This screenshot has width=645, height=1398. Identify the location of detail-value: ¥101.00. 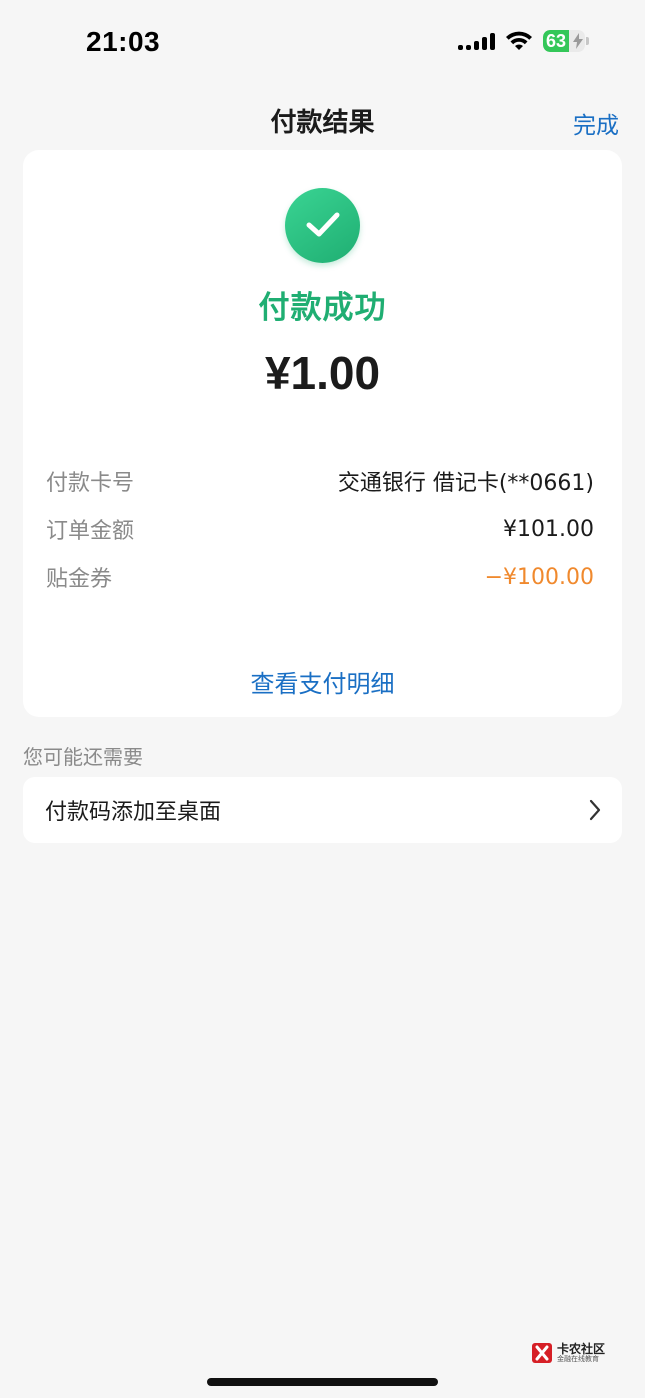
(548, 529).